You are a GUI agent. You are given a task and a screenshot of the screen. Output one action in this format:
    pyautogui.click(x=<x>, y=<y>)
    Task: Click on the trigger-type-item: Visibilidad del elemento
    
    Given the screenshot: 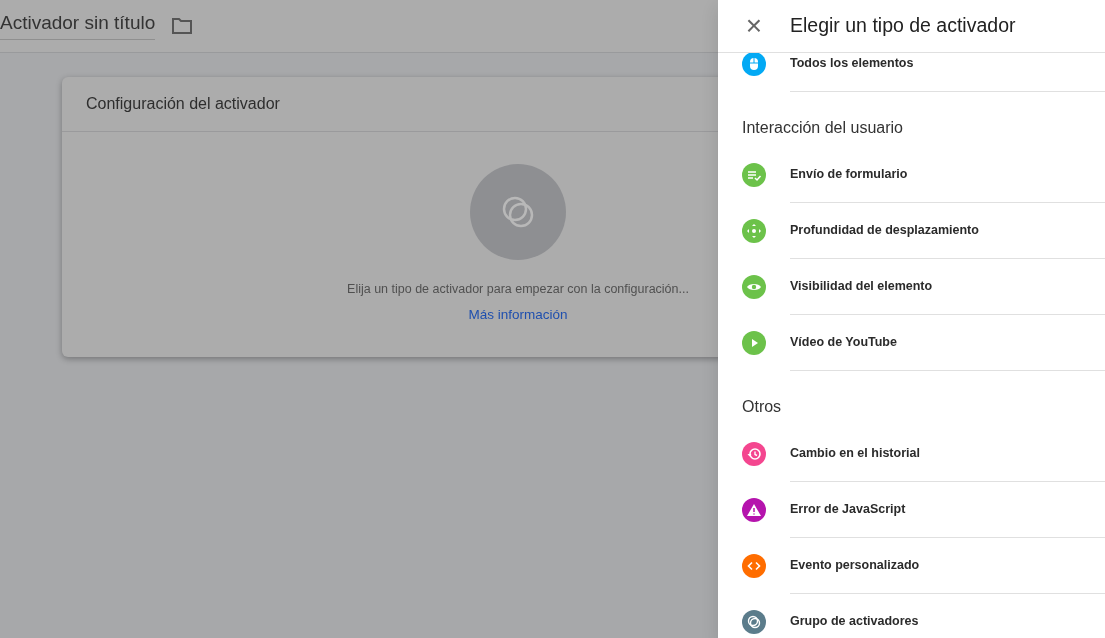 What is the action you would take?
    pyautogui.click(x=911, y=287)
    